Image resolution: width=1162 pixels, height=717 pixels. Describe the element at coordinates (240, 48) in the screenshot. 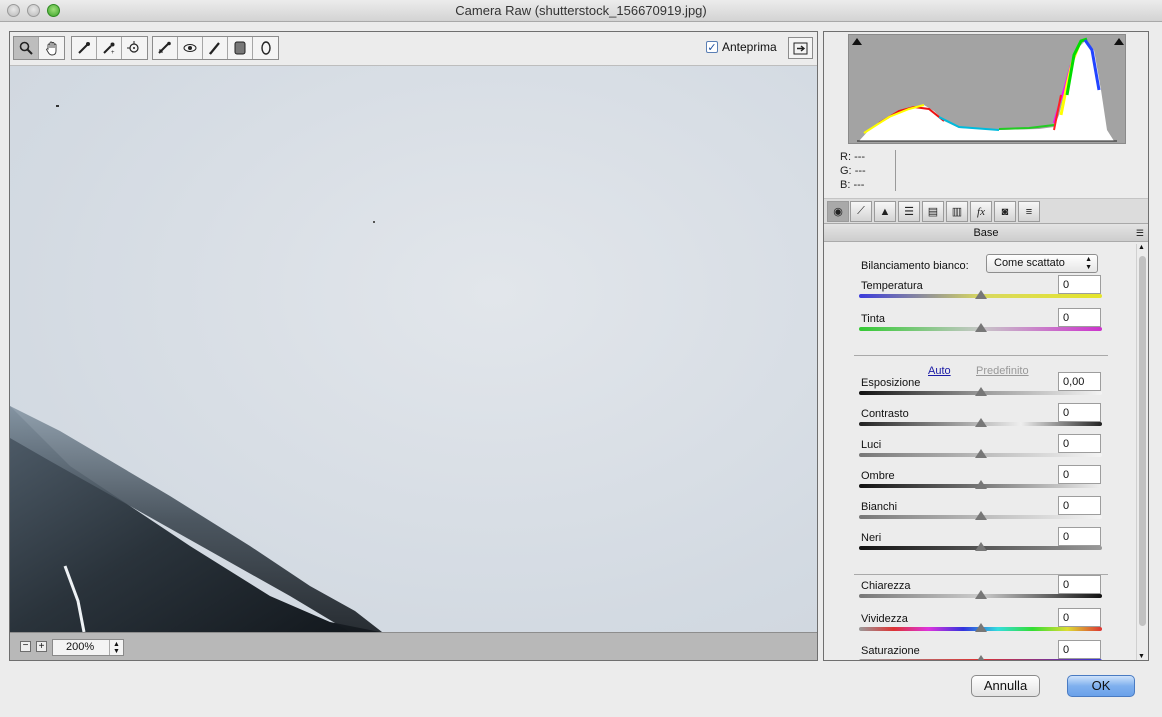

I see `graduated-filter-icon` at that location.